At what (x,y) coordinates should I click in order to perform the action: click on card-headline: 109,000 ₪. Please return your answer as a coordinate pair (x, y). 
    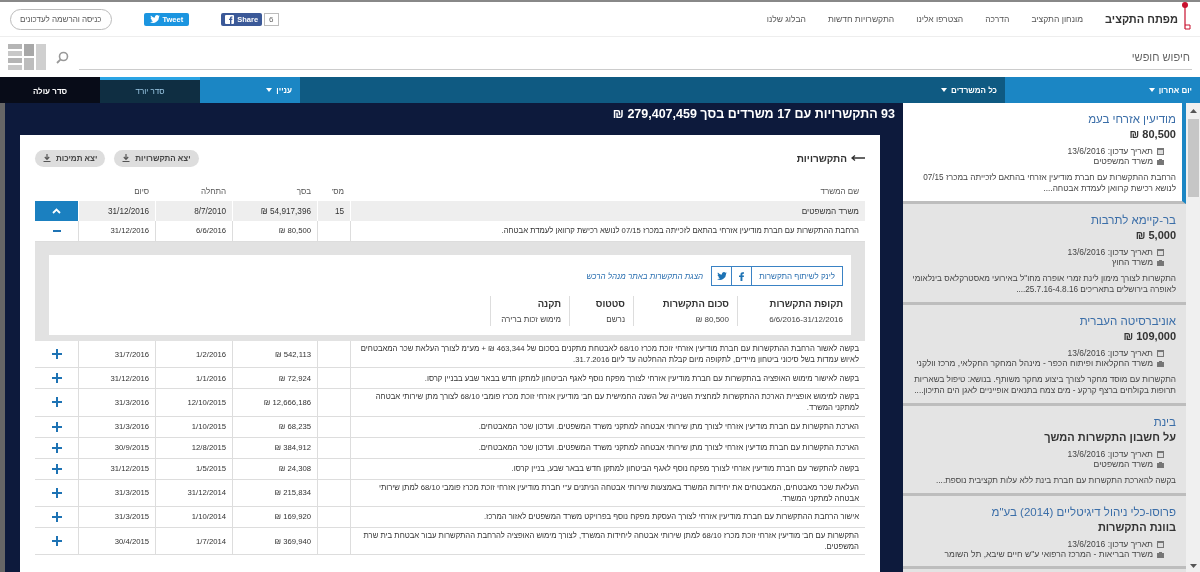
    Looking at the image, I should click on (1149, 336).